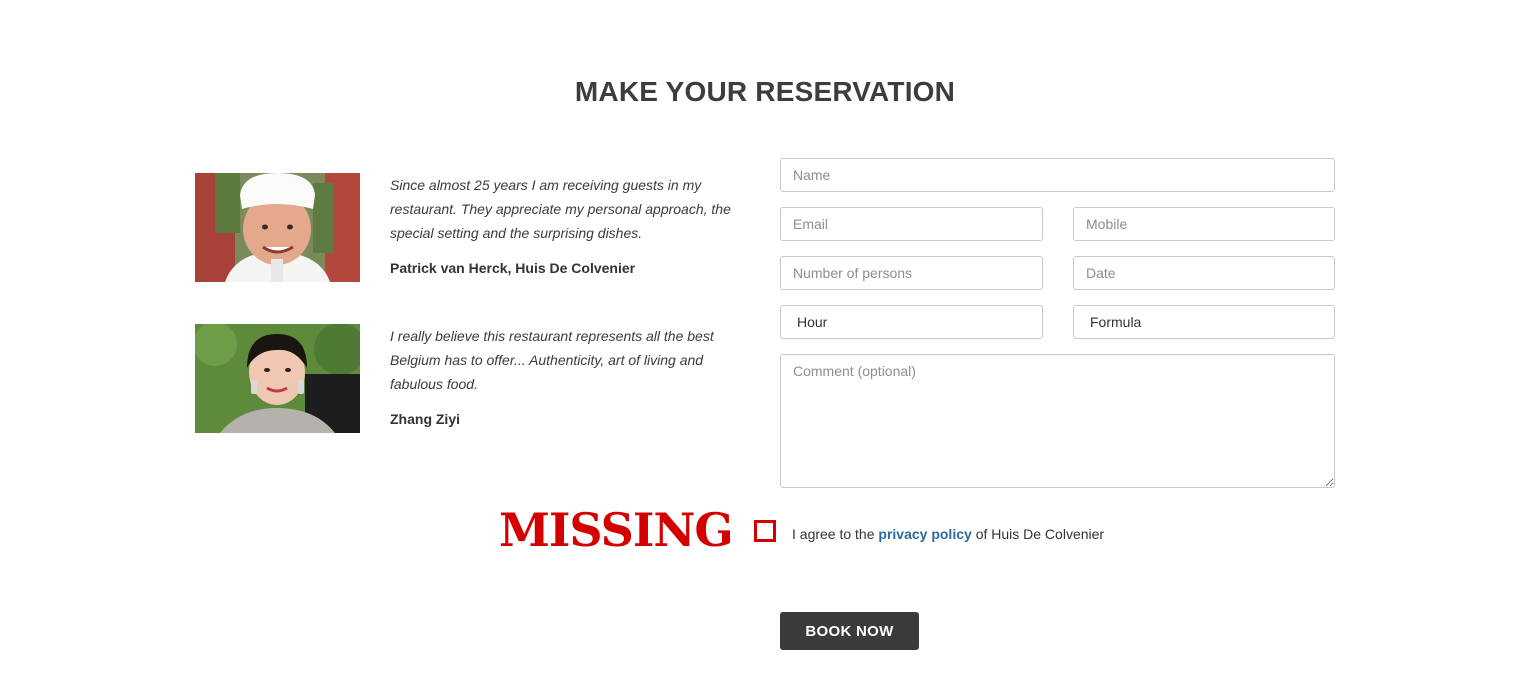  What do you see at coordinates (425, 419) in the screenshot?
I see `testimonial-author: Zhang Ziyi` at bounding box center [425, 419].